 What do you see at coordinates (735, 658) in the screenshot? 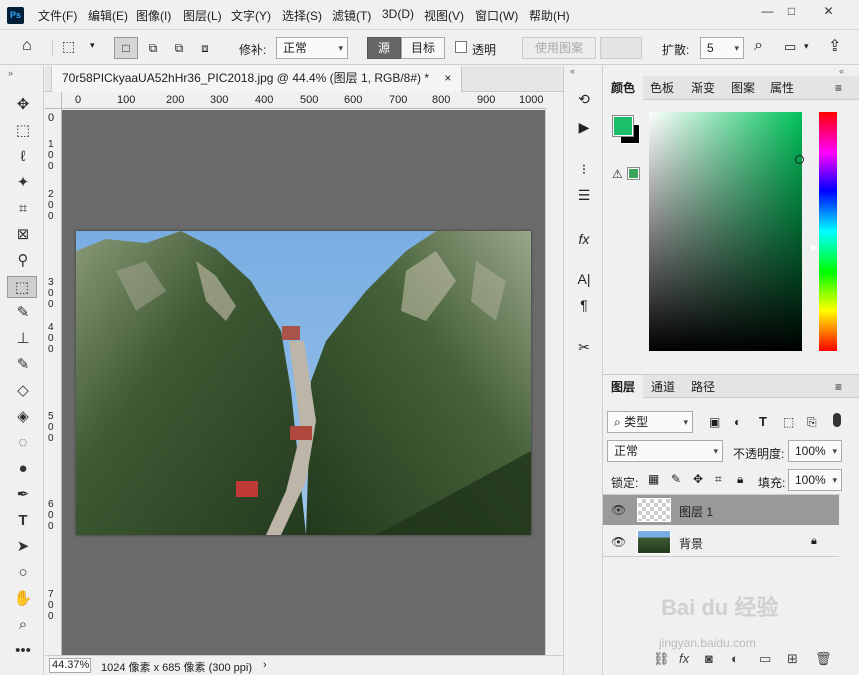
I see `adjustment-layer-icon: ◐` at bounding box center [735, 658].